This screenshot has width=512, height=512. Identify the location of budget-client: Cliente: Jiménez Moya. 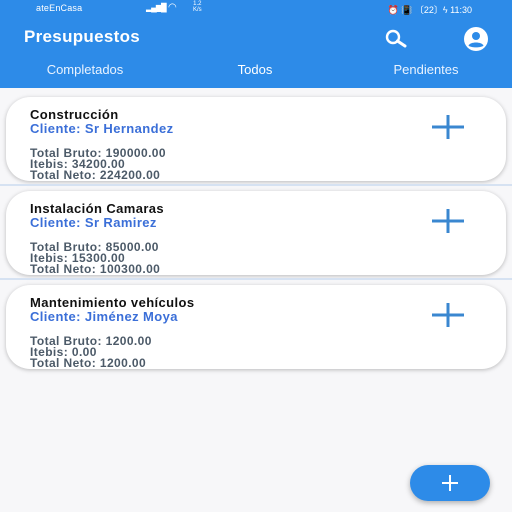
(104, 316).